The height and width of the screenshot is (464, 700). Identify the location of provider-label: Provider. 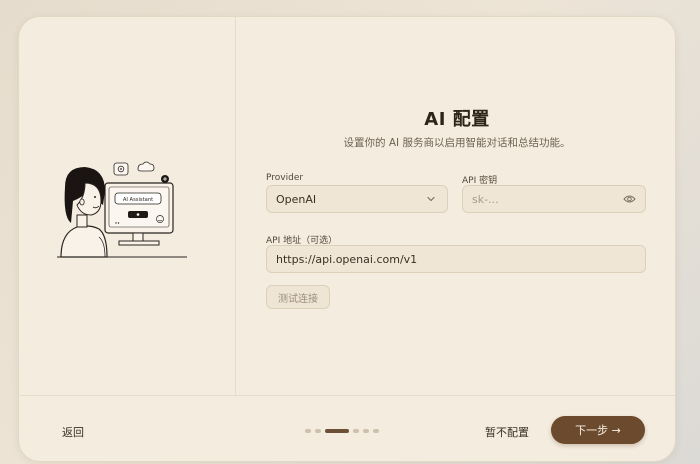
(285, 178).